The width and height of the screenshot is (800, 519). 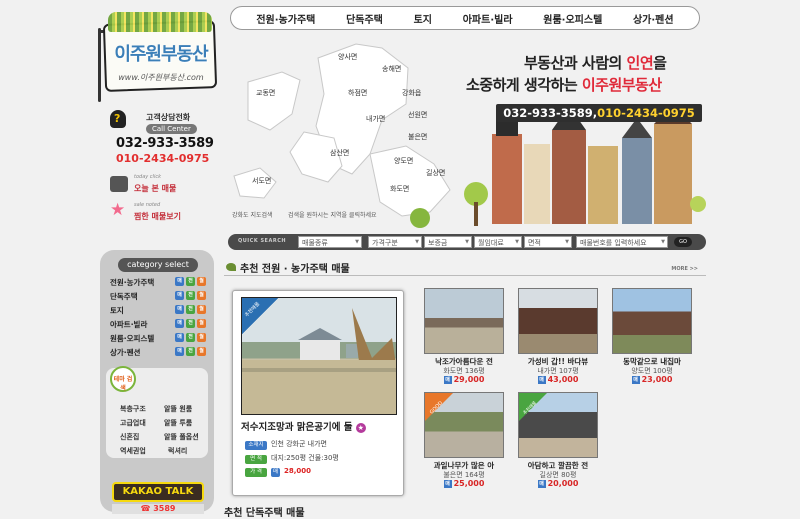 What do you see at coordinates (178, 423) in the screenshot?
I see `theme-link: 알뜰 투룸` at bounding box center [178, 423].